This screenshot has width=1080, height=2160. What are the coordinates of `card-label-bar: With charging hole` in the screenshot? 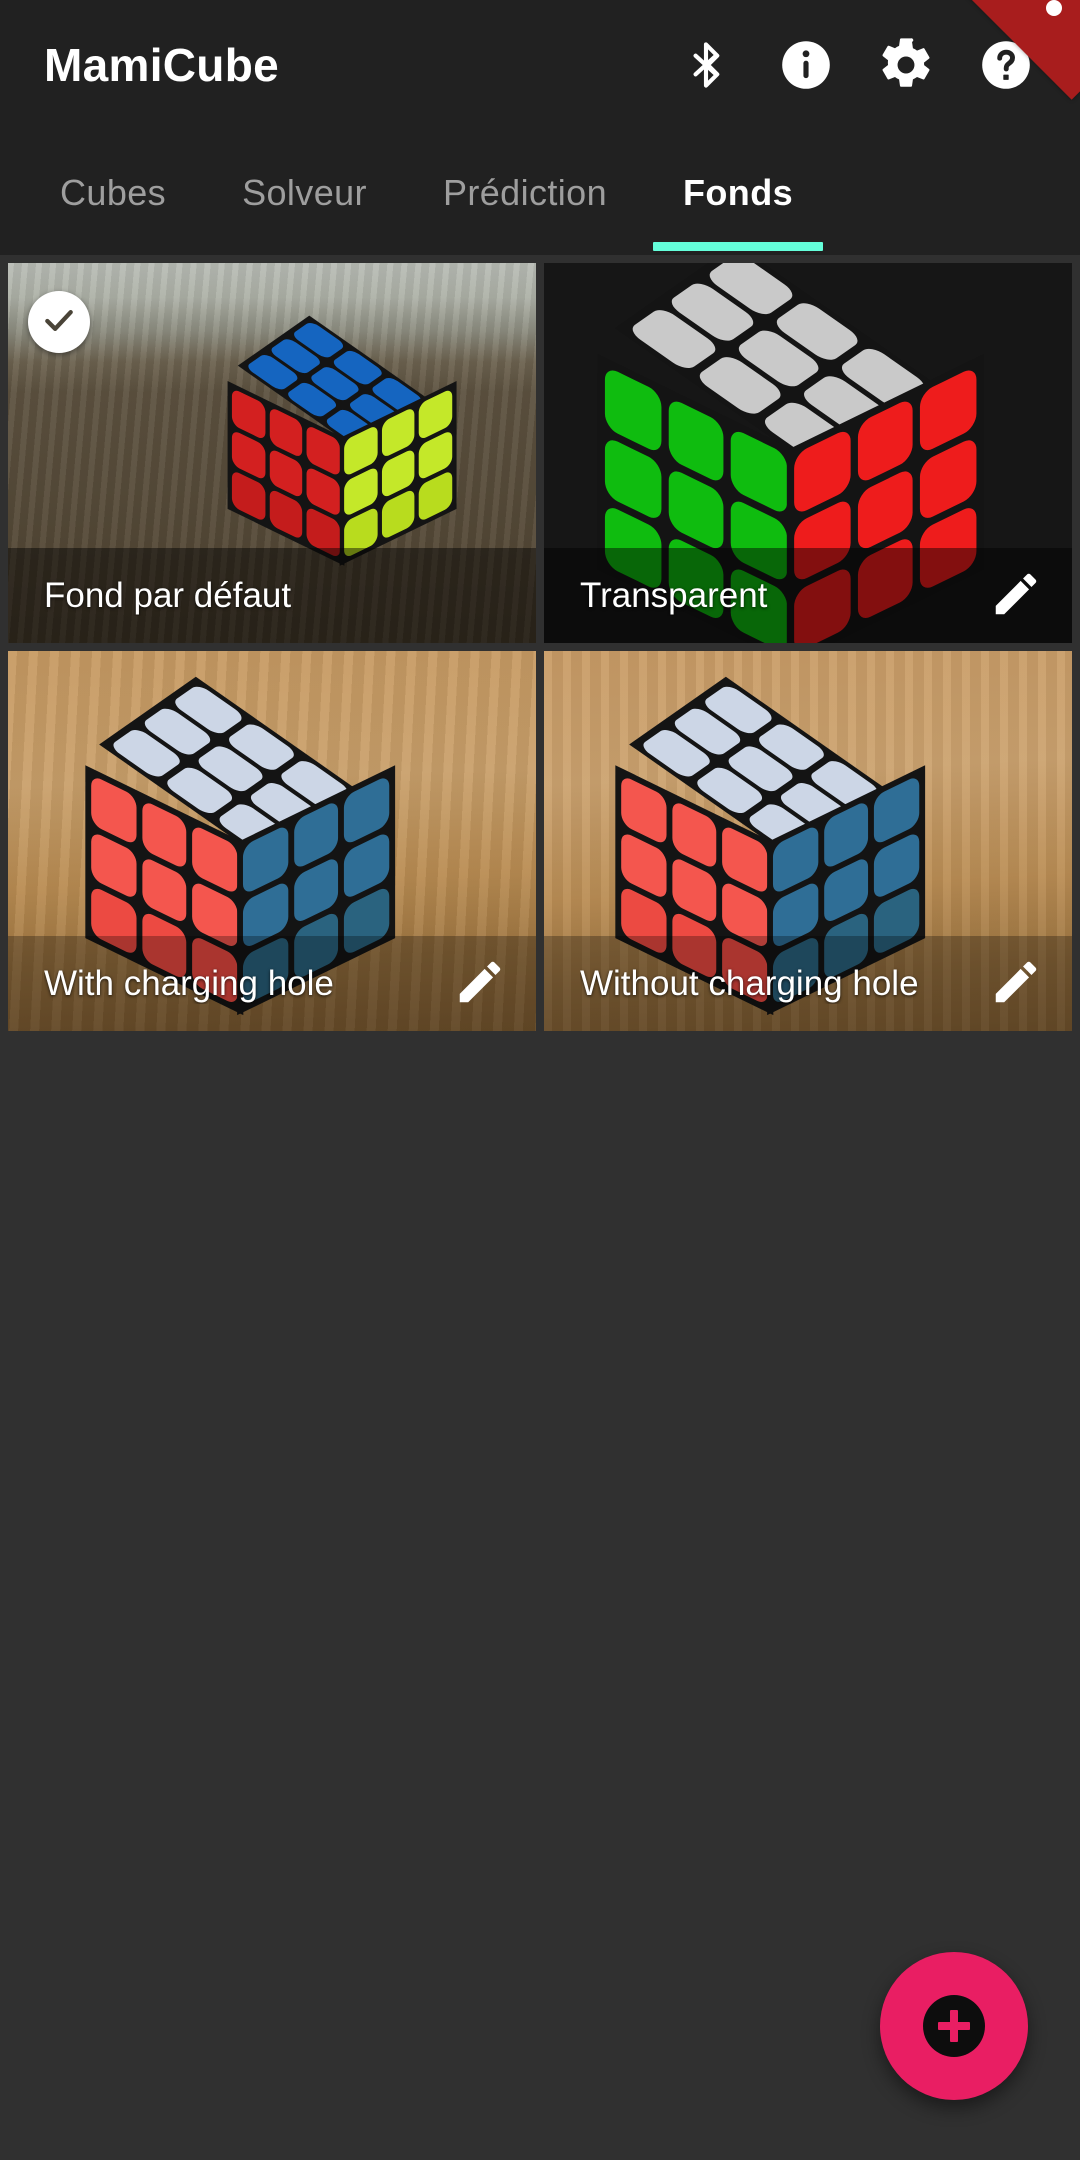 It's located at (272, 983).